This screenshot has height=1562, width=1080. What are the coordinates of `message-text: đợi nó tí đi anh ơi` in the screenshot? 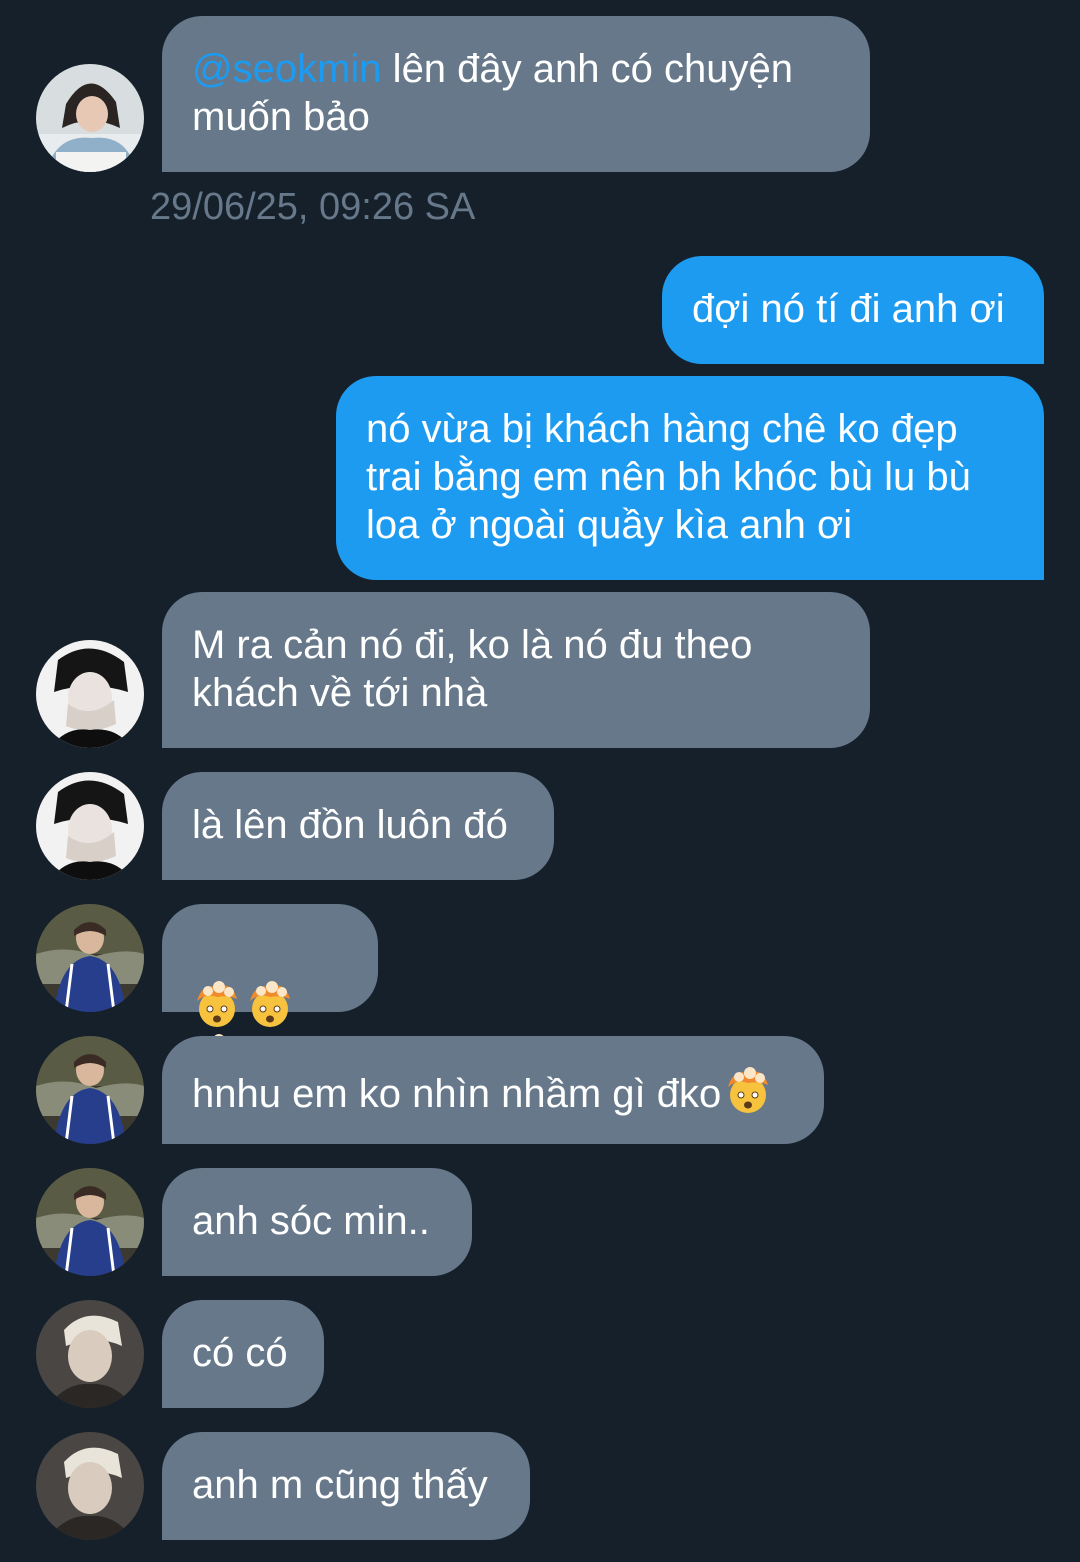 It's located at (848, 309).